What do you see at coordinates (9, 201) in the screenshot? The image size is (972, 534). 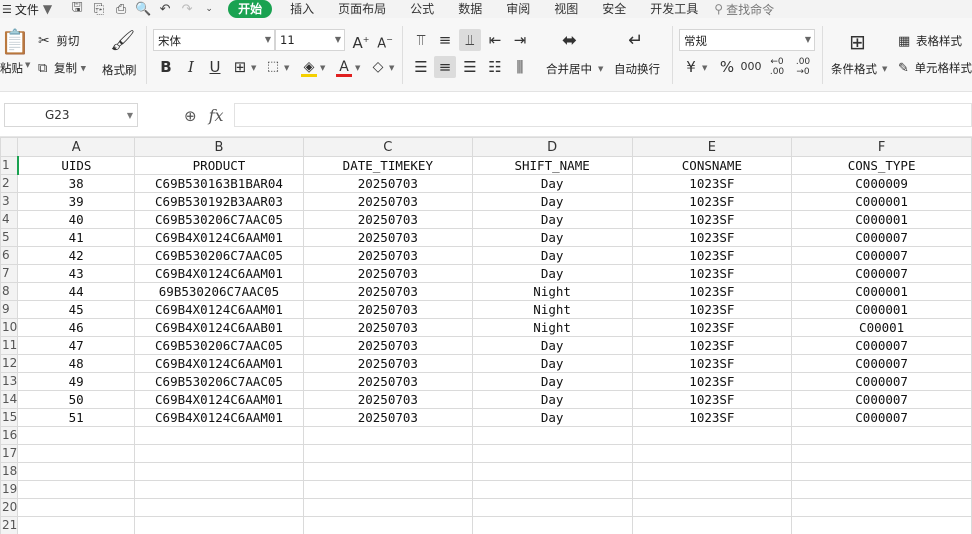 I see `row-header: 3` at bounding box center [9, 201].